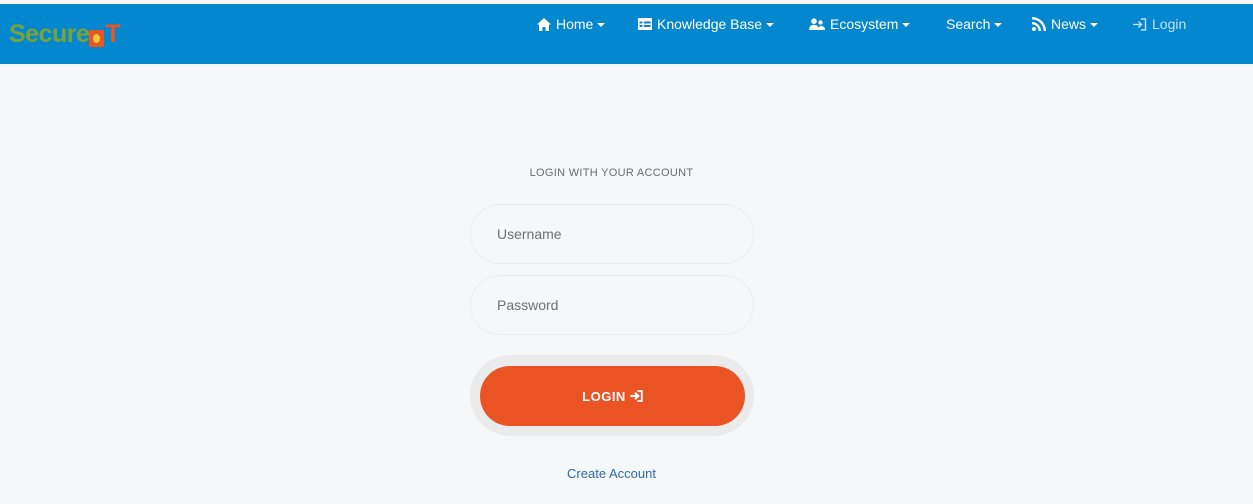  I want to click on nav-ecosystem: Ecosystem, so click(860, 24).